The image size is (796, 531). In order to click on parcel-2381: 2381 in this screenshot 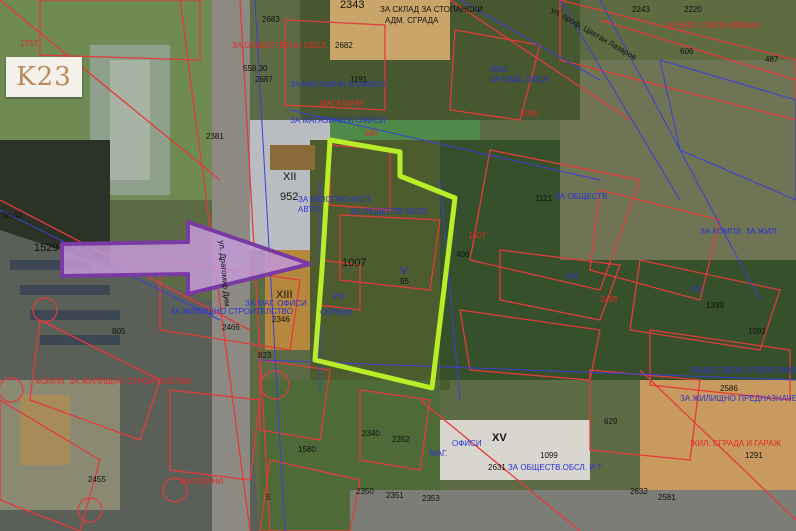, I will do `click(215, 136)`.